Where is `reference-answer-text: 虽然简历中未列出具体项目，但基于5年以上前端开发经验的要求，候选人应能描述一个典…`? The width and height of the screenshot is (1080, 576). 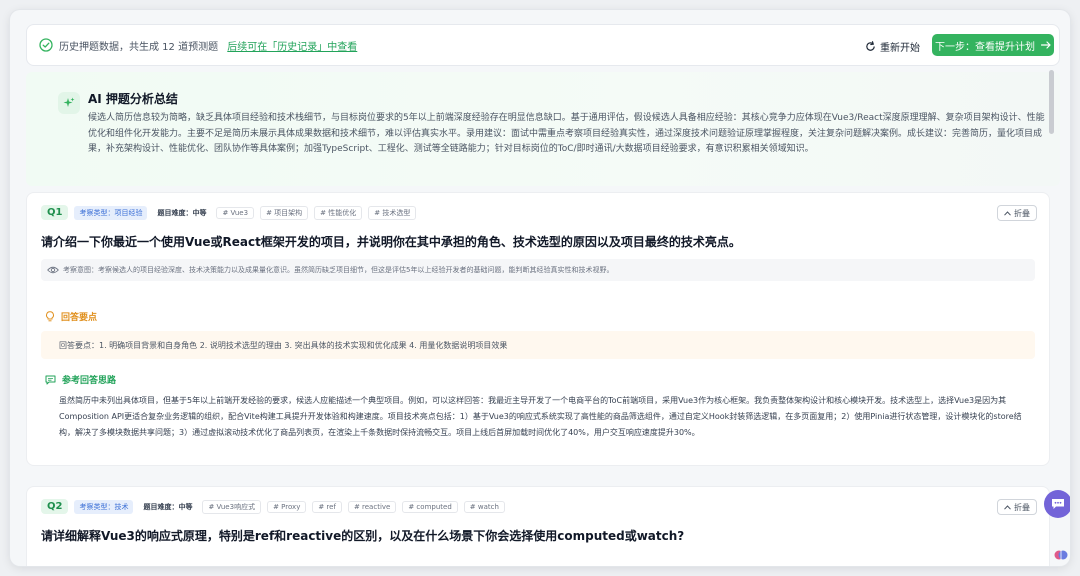
reference-answer-text: 虽然简历中未列出具体项目，但基于5年以上前端开发经验的要求，候选人应能描述一个典… is located at coordinates (540, 416).